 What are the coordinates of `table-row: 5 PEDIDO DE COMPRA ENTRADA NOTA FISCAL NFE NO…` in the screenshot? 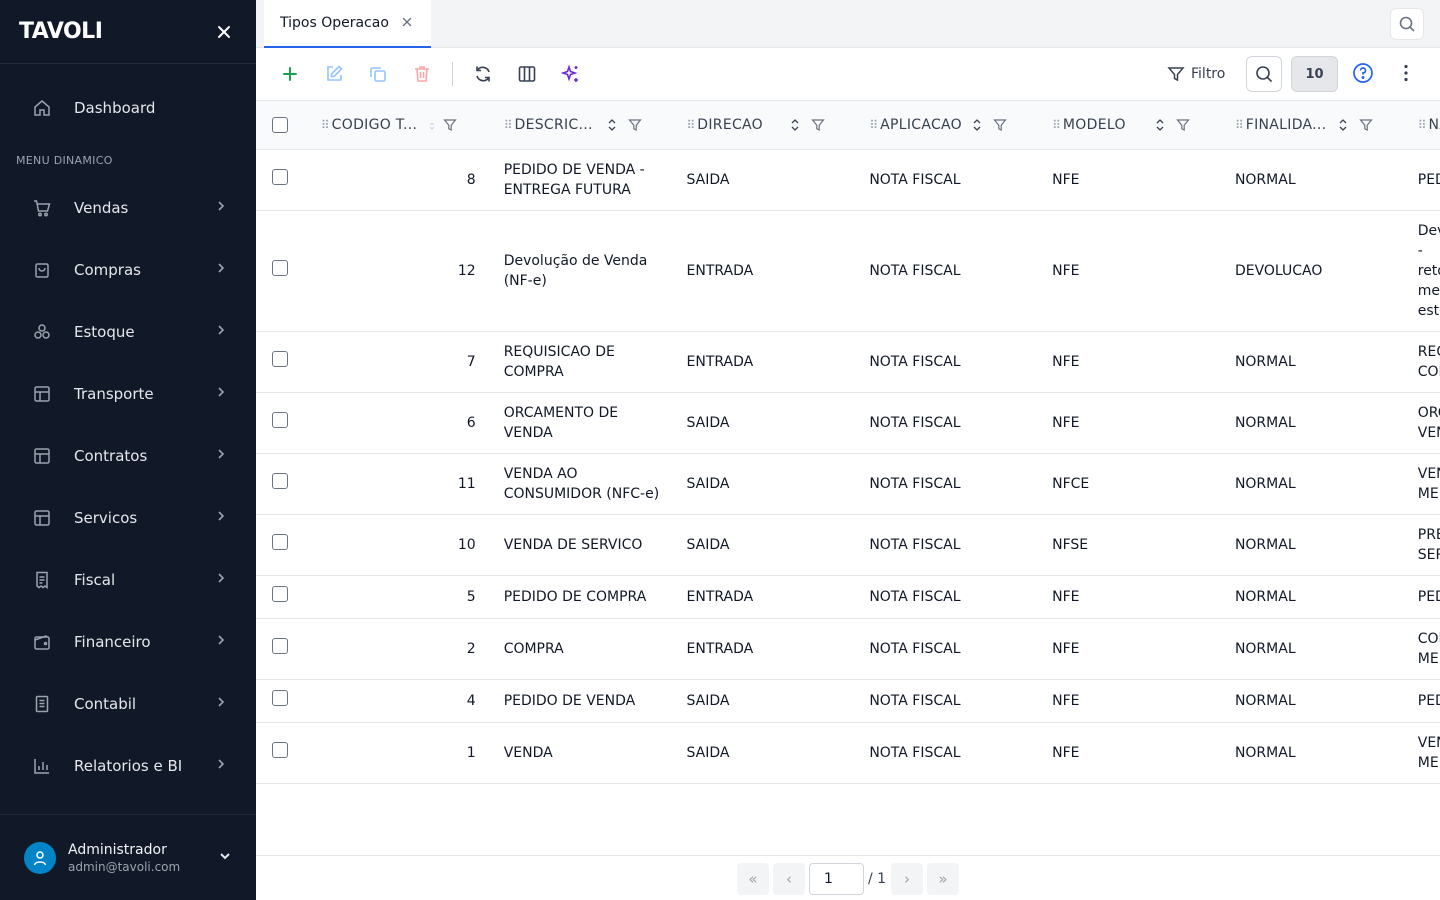 It's located at (848, 597).